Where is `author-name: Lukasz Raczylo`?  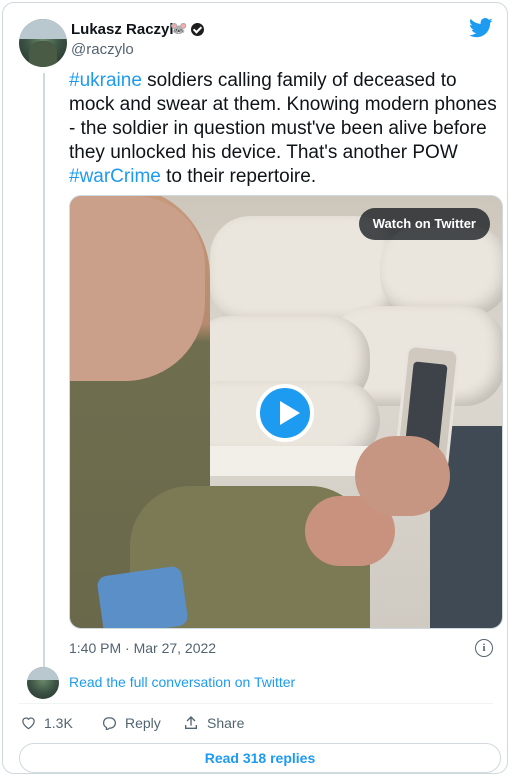
author-name: Lukasz Raczylo is located at coordinates (127, 29).